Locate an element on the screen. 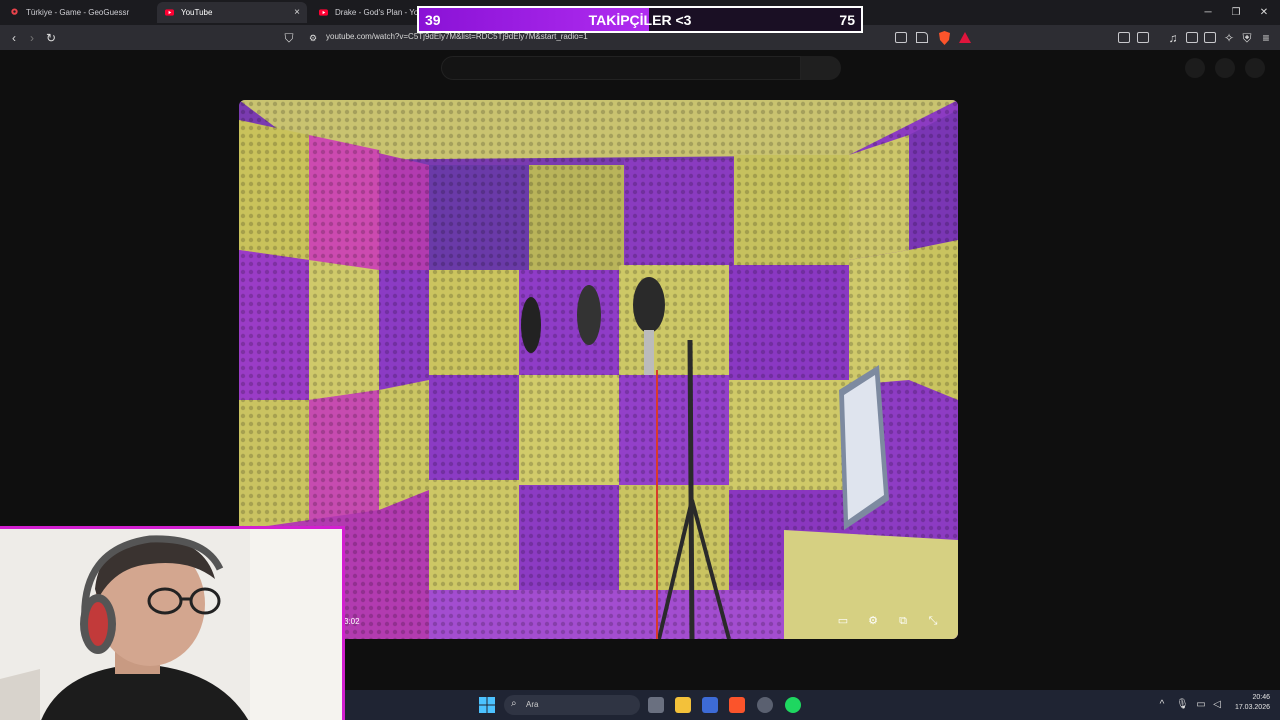 This screenshot has height=720, width=1280. follower-goal-label: TAKİPÇİLER <3 is located at coordinates (640, 20).